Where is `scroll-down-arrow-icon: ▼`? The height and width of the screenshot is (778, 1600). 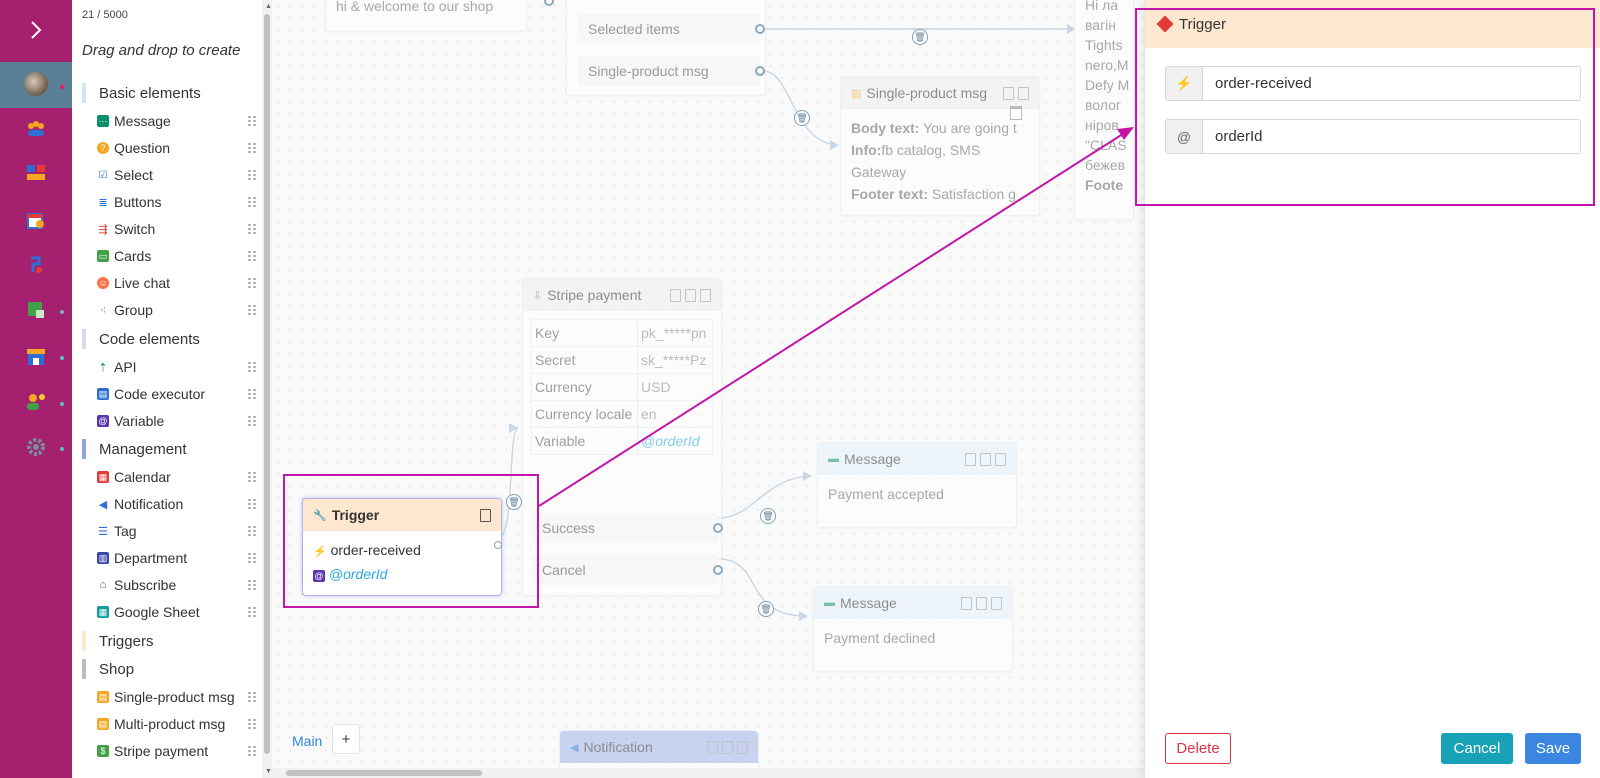 scroll-down-arrow-icon: ▼ is located at coordinates (268, 771).